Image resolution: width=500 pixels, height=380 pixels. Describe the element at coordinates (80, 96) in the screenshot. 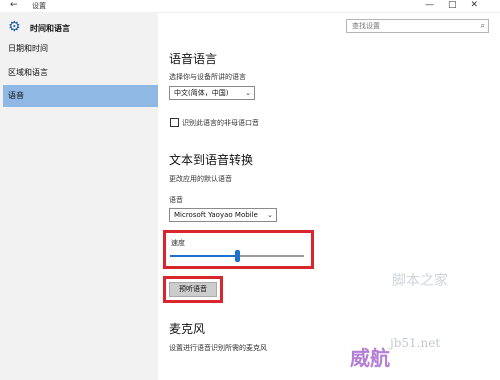

I see `sidebar-item-speech: 语音` at that location.